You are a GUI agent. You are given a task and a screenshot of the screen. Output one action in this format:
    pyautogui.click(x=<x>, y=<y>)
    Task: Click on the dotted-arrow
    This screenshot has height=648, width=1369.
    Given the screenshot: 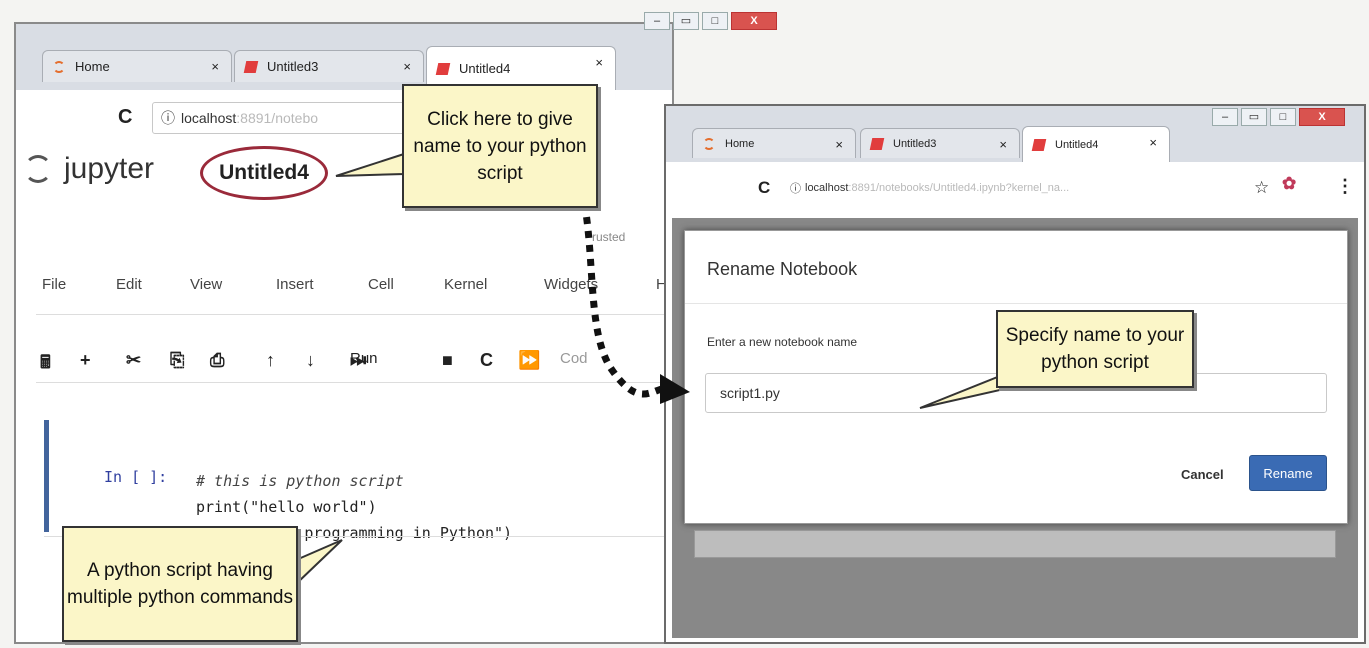 What is the action you would take?
    pyautogui.click(x=621, y=286)
    